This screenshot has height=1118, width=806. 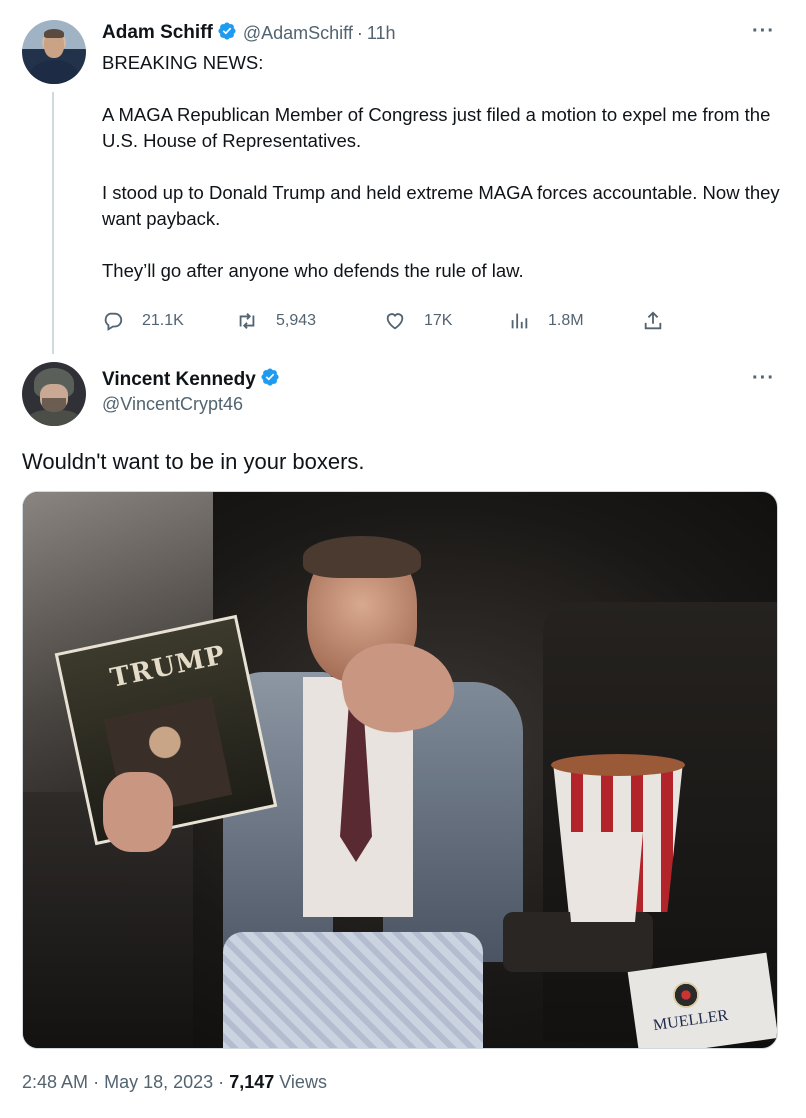 What do you see at coordinates (54, 418) in the screenshot?
I see `avatar-body` at bounding box center [54, 418].